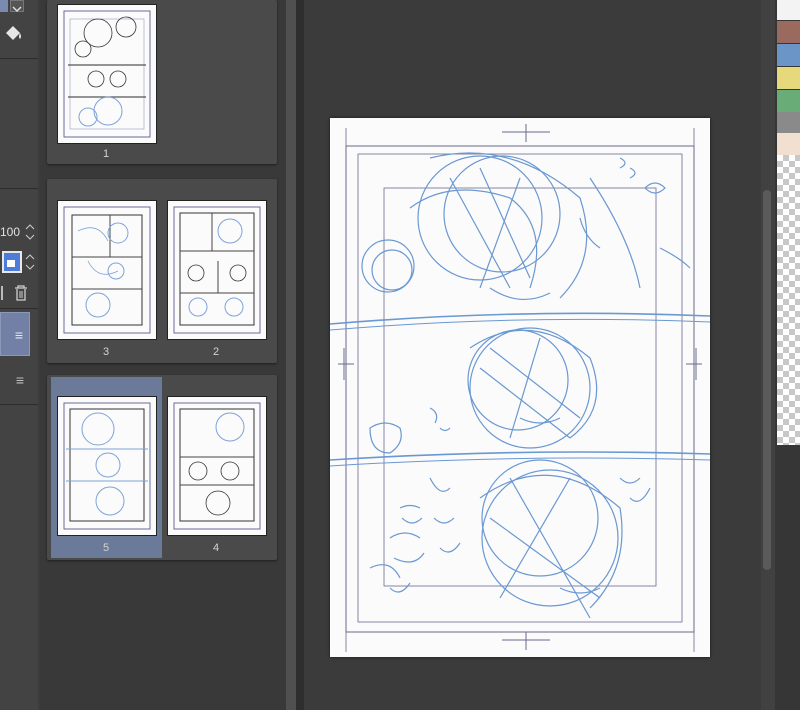 This screenshot has width=800, height=710. Describe the element at coordinates (216, 352) in the screenshot. I see `page-number: 2` at that location.